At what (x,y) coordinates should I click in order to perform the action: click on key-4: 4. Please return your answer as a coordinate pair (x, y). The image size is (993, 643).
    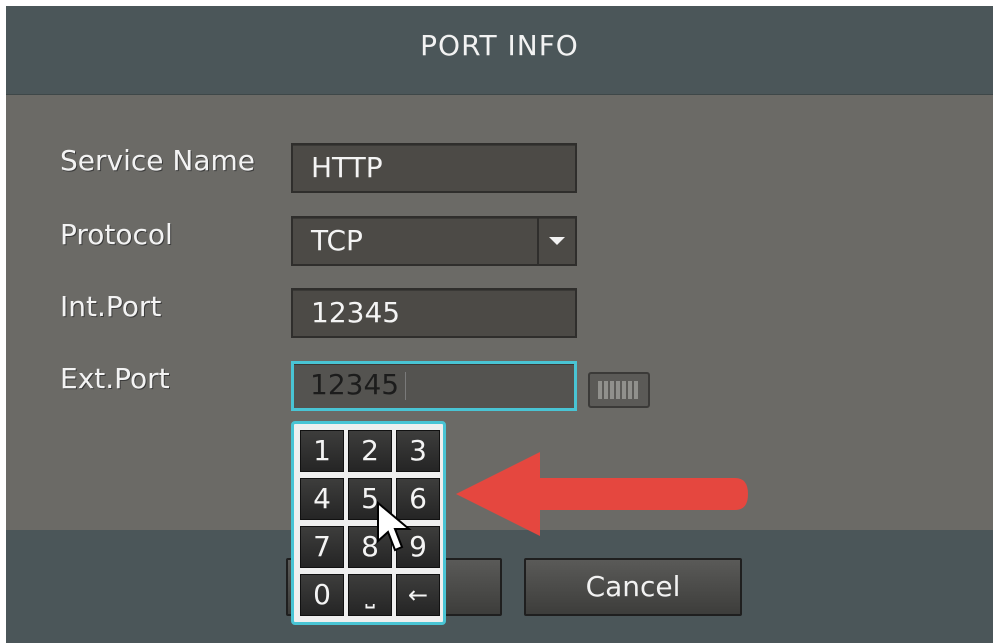
    Looking at the image, I should click on (322, 499).